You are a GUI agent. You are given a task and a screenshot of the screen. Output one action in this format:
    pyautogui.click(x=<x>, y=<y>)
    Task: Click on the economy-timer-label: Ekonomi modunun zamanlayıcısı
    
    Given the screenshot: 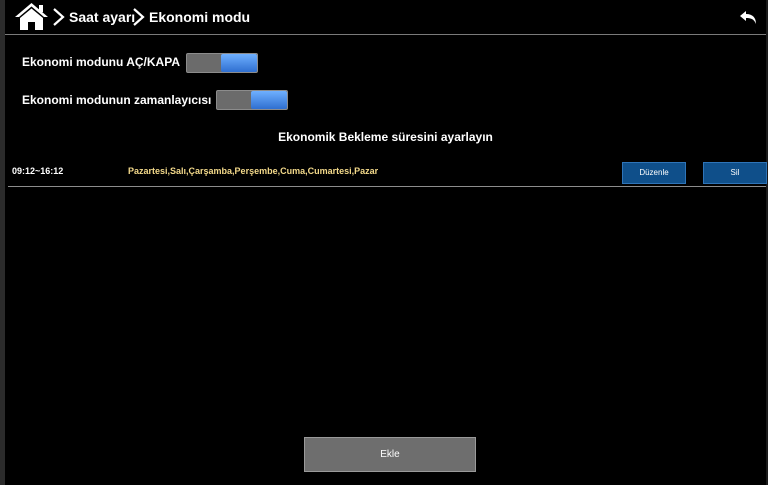 What is the action you would take?
    pyautogui.click(x=117, y=100)
    